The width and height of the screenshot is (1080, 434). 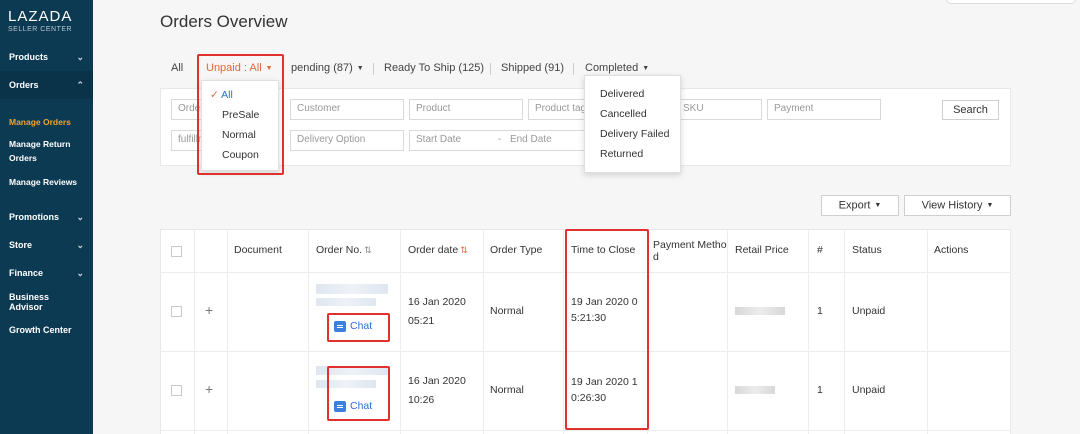 I want to click on tab-label: pending (87), so click(x=322, y=68).